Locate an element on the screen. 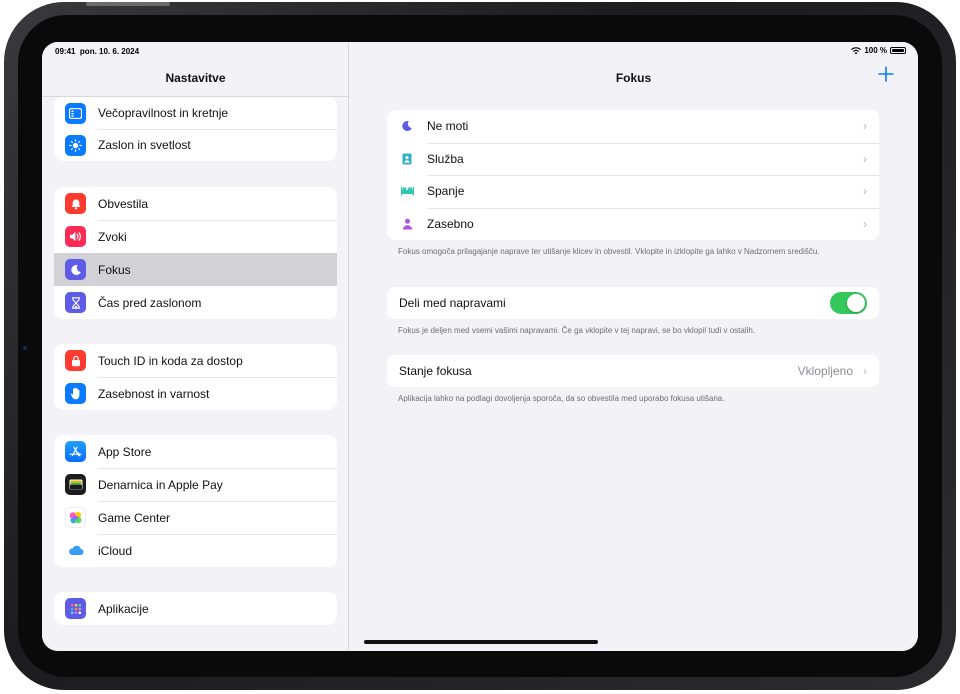 The width and height of the screenshot is (960, 694). sidebar-item-touch-id: Touch ID in koda za dostop is located at coordinates (195, 360).